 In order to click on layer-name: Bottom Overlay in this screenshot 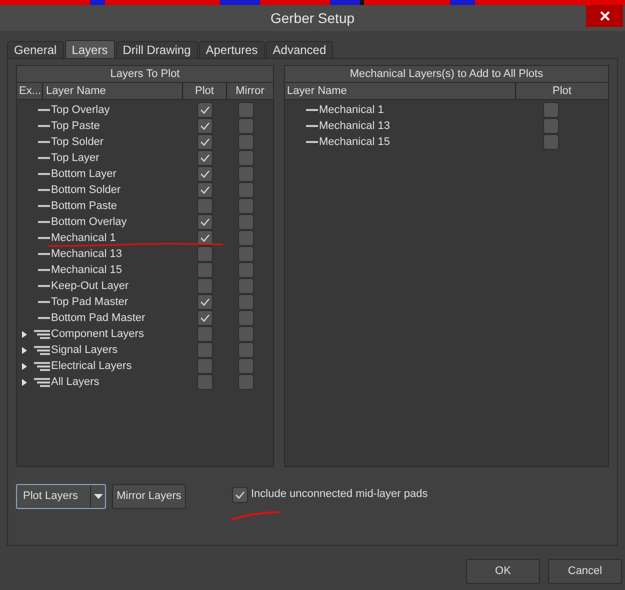, I will do `click(89, 222)`.